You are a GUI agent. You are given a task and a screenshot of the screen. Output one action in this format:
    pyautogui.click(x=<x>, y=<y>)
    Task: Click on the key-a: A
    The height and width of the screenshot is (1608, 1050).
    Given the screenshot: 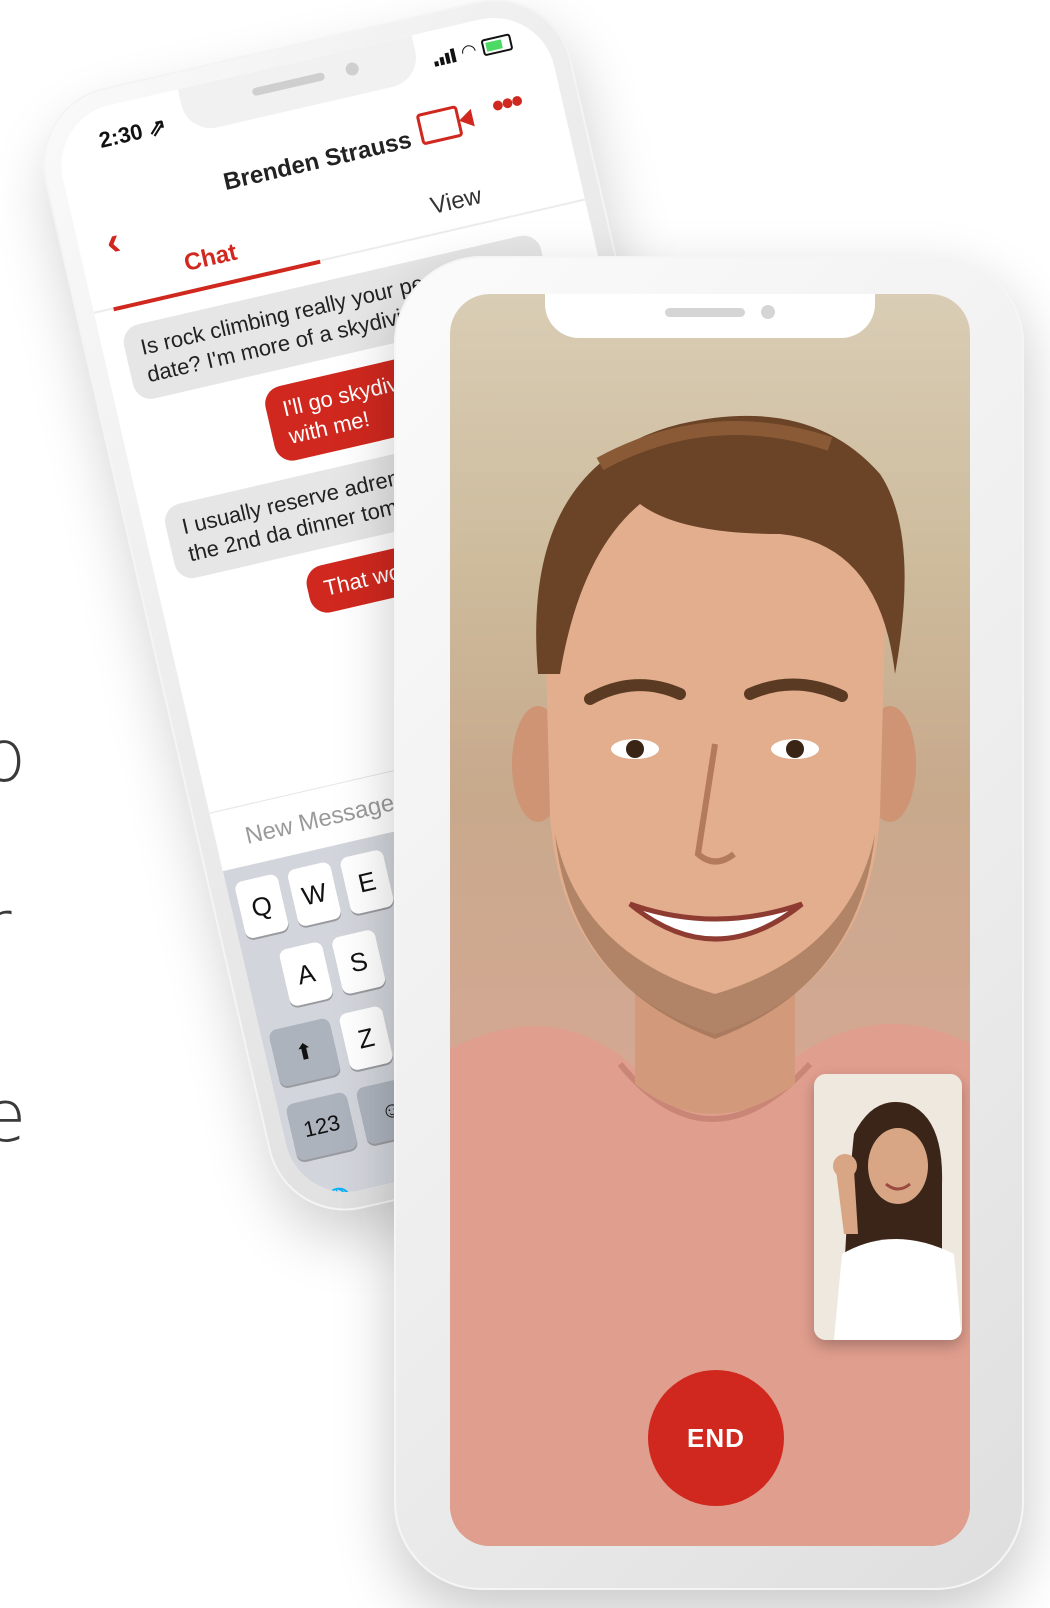 What is the action you would take?
    pyautogui.click(x=306, y=974)
    